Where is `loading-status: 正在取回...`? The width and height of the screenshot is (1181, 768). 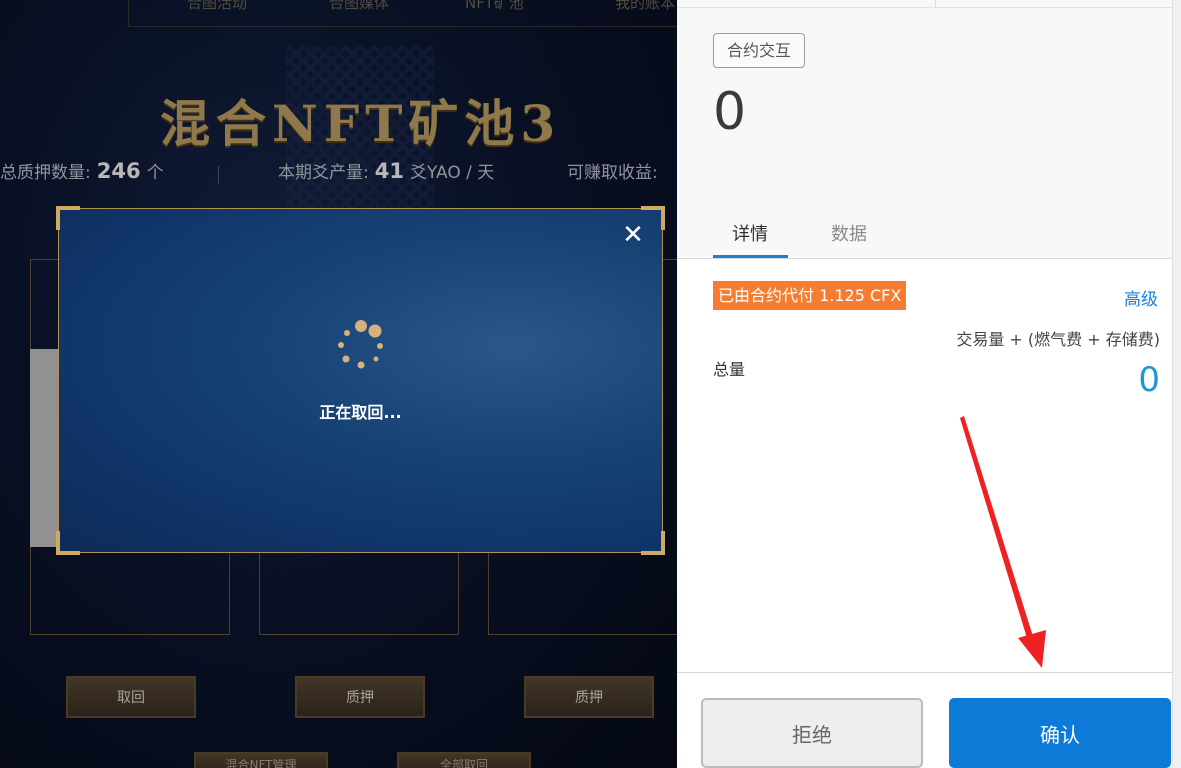 loading-status: 正在取回... is located at coordinates (360, 412).